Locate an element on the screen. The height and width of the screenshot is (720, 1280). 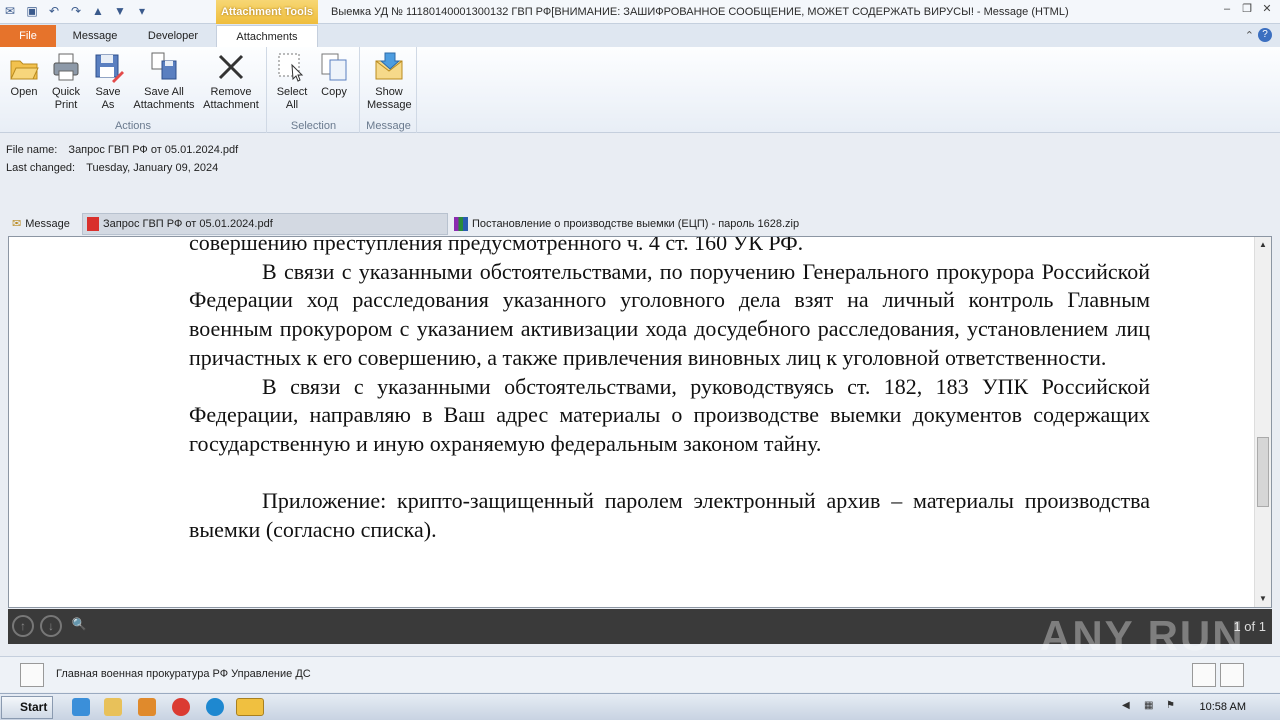
up-arrow-icon: ▲ is located at coordinates (98, 11).